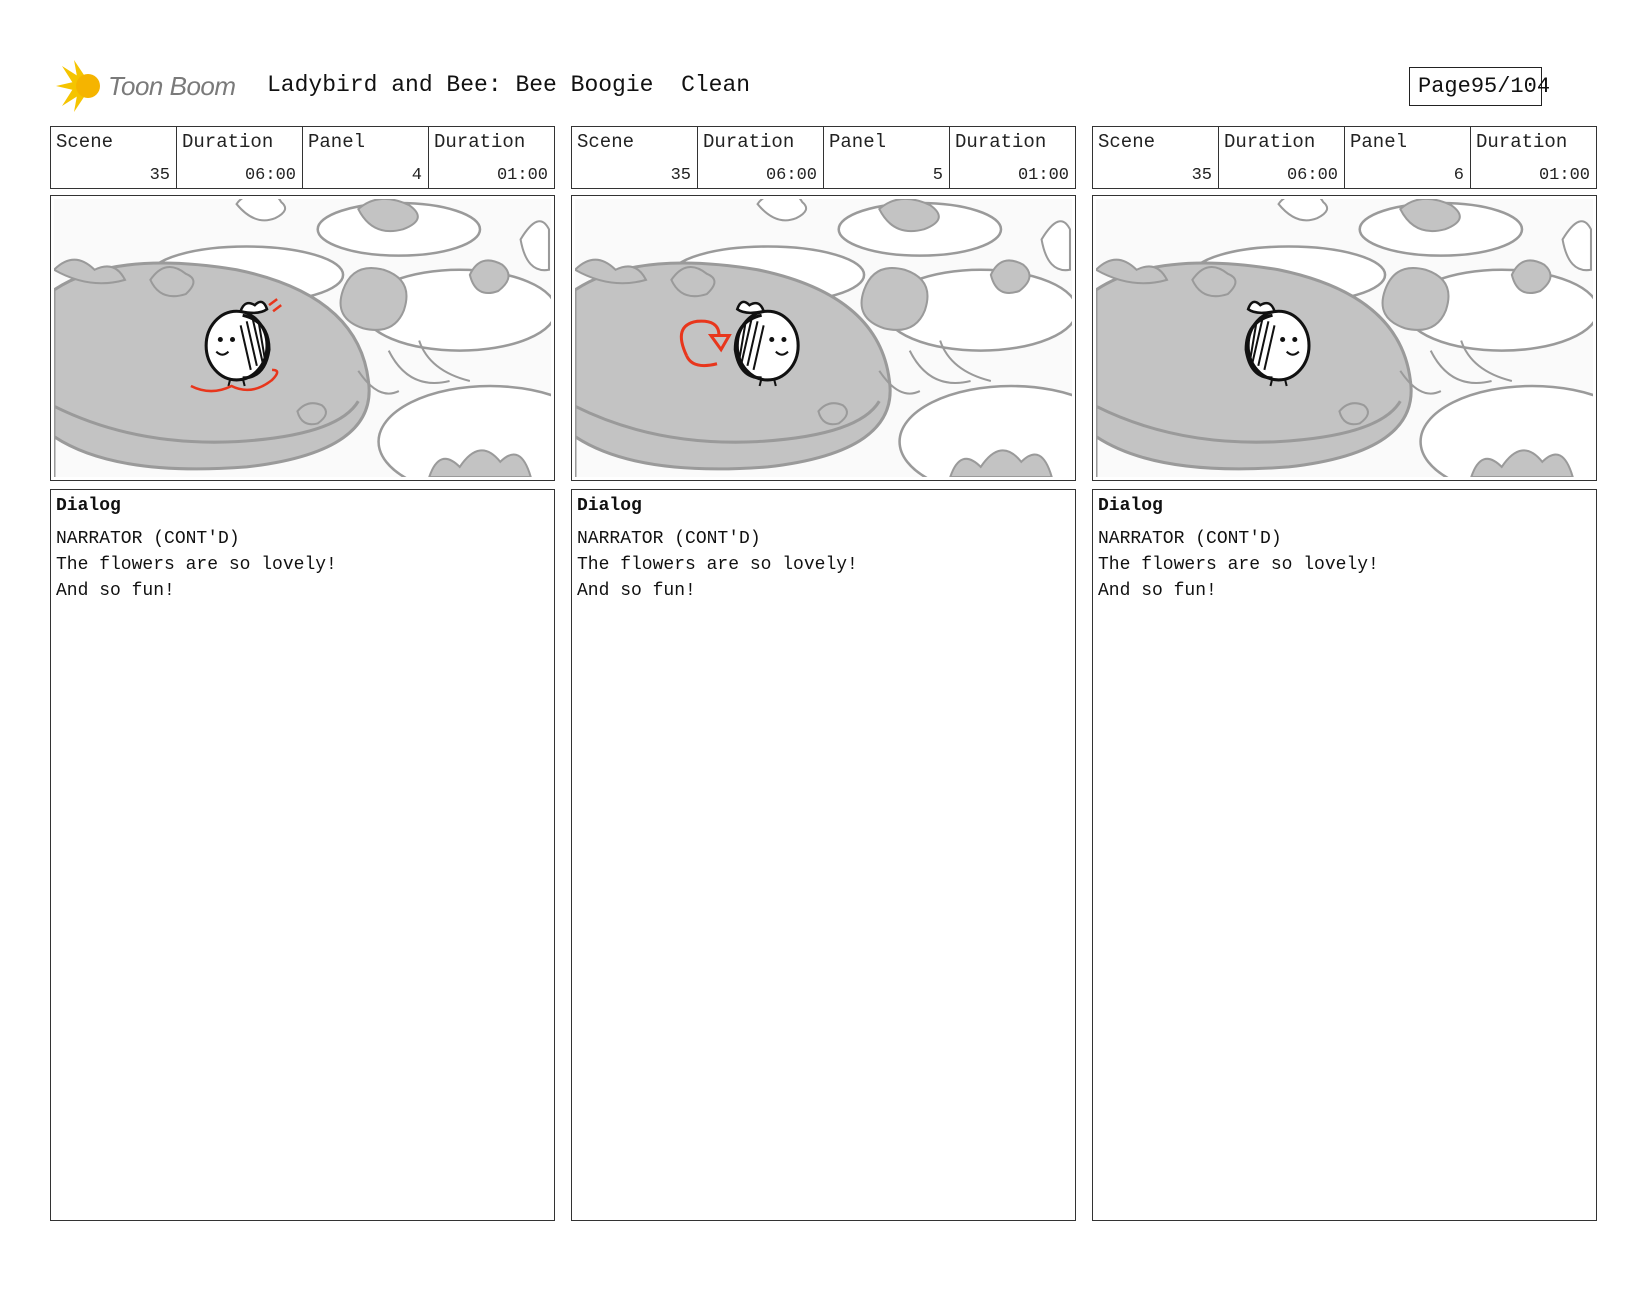 The width and height of the screenshot is (1648, 1293). I want to click on sun-burst-icon, so click(78, 86).